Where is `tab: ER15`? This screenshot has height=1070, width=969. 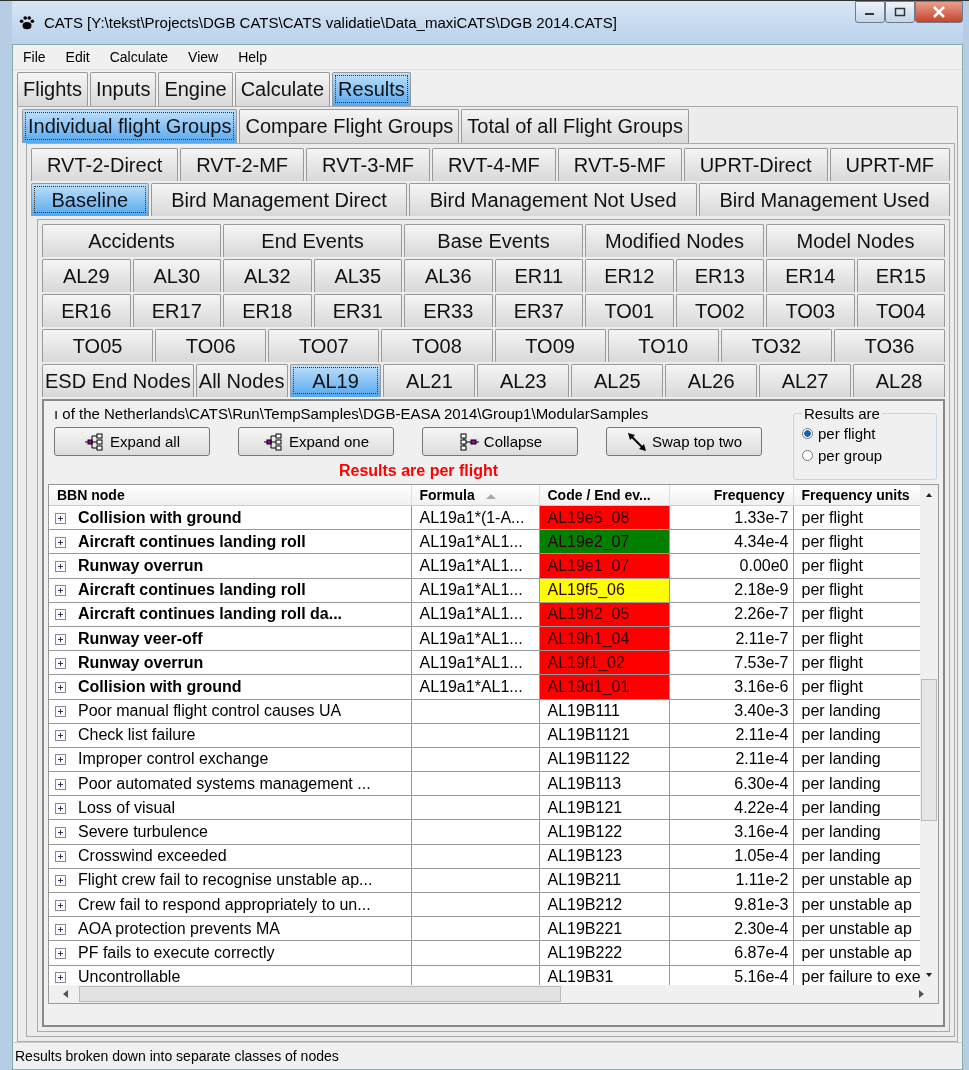 tab: ER15 is located at coordinates (900, 275).